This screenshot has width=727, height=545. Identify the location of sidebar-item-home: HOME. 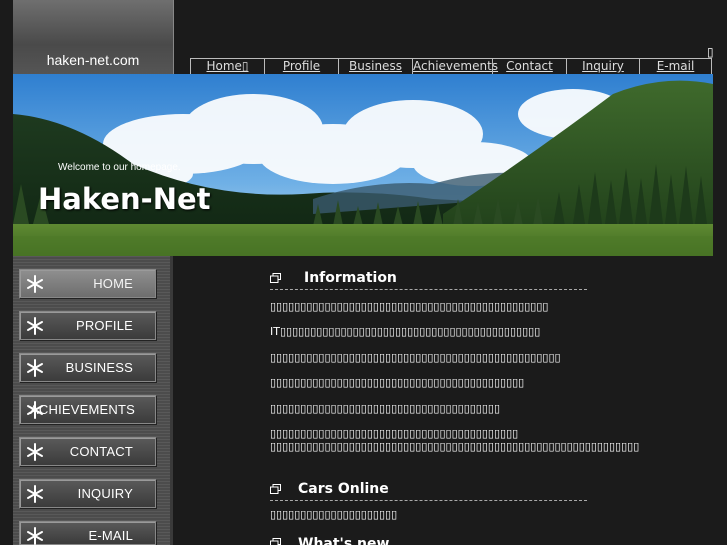
(87, 283).